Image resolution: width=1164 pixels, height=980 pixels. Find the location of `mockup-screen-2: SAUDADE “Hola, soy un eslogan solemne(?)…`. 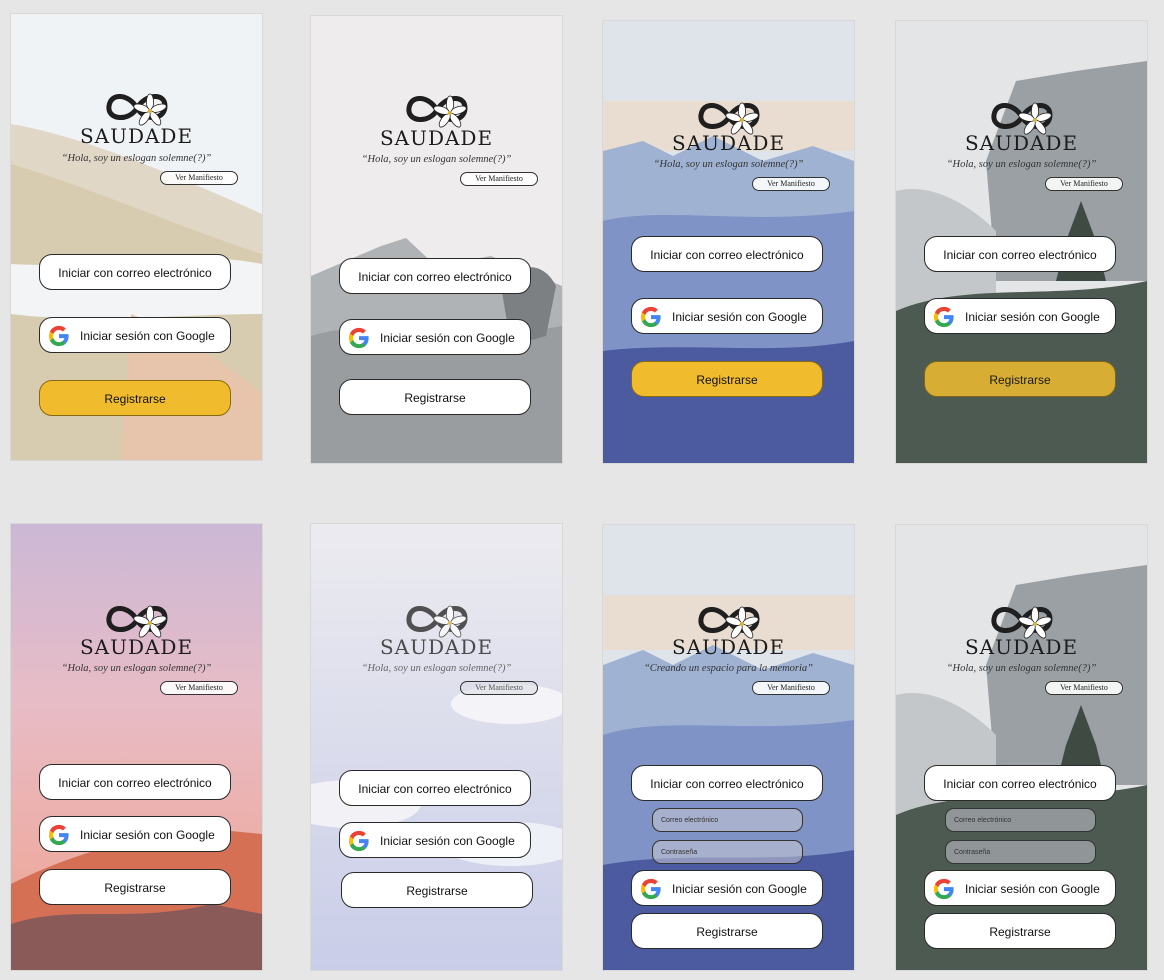

mockup-screen-2: SAUDADE “Hola, soy un eslogan solemne(?)… is located at coordinates (436, 239).